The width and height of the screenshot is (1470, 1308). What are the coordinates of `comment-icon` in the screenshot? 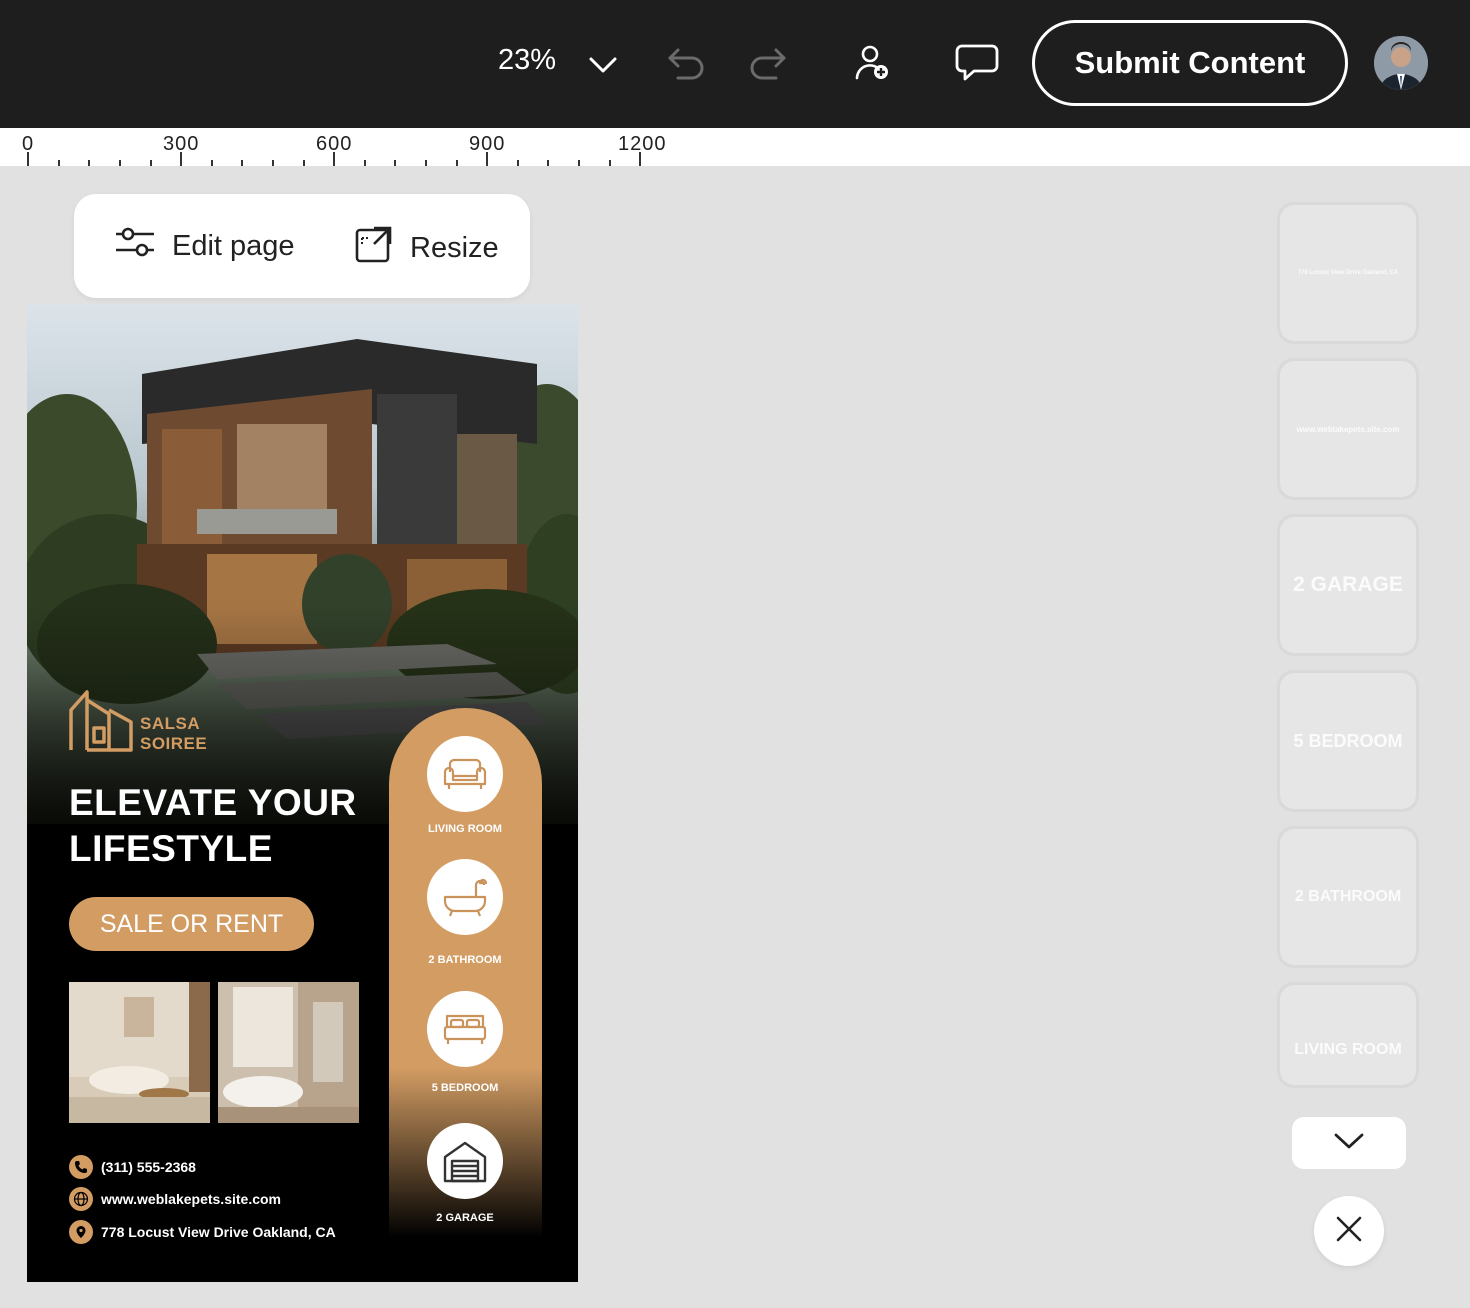 It's located at (977, 65).